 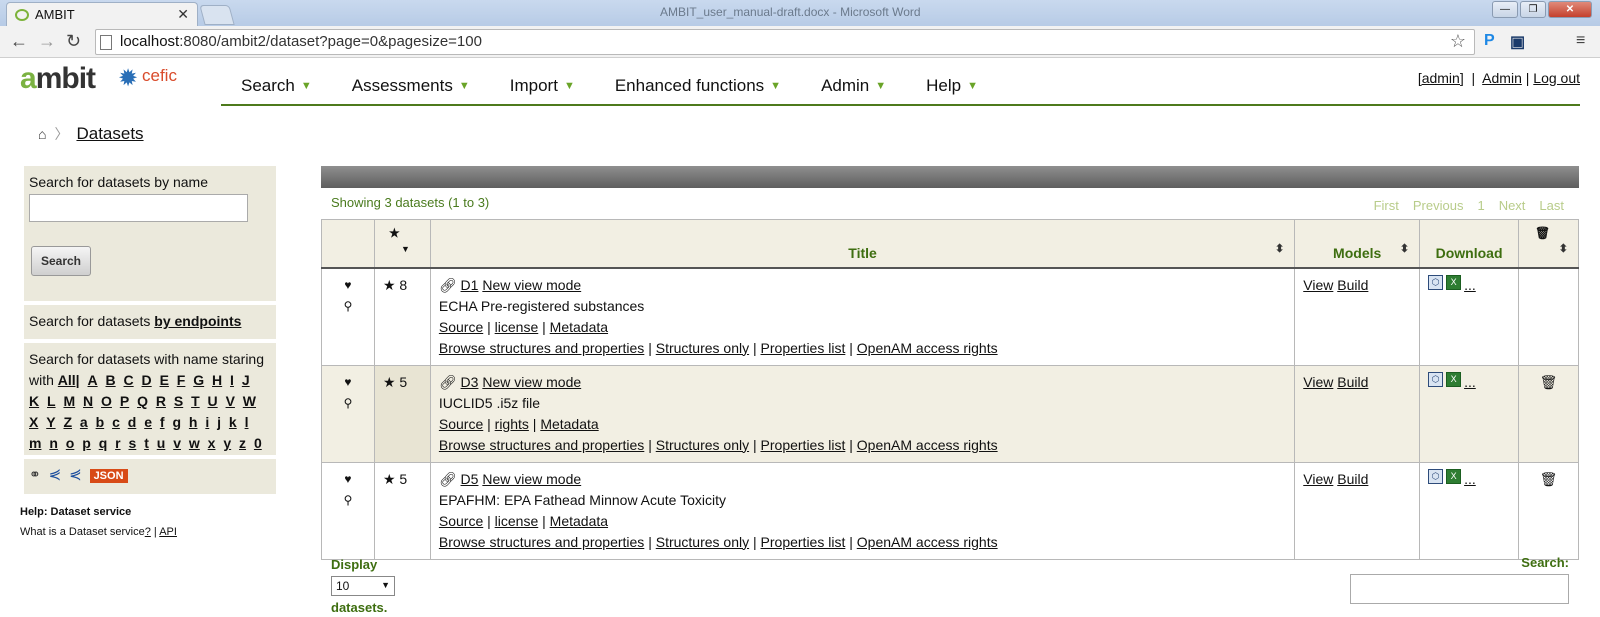 I want to click on alphabet-link: l, so click(x=247, y=422).